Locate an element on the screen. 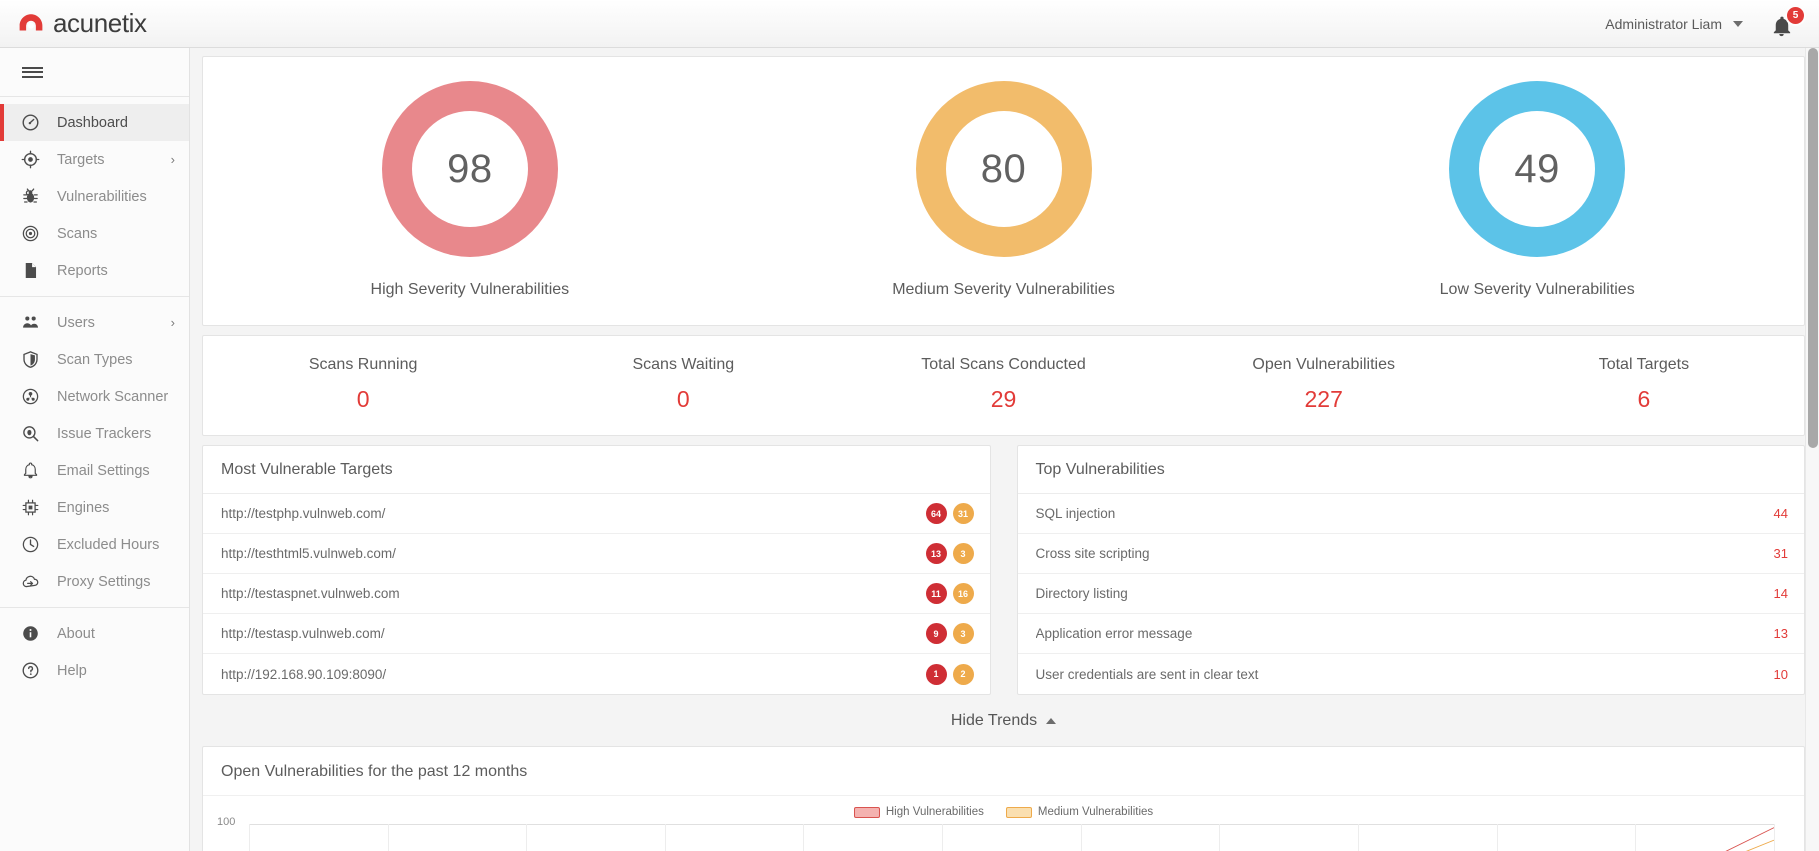 This screenshot has width=1819, height=851. target-url: http://192.168.90.109:8090/ is located at coordinates (304, 674).